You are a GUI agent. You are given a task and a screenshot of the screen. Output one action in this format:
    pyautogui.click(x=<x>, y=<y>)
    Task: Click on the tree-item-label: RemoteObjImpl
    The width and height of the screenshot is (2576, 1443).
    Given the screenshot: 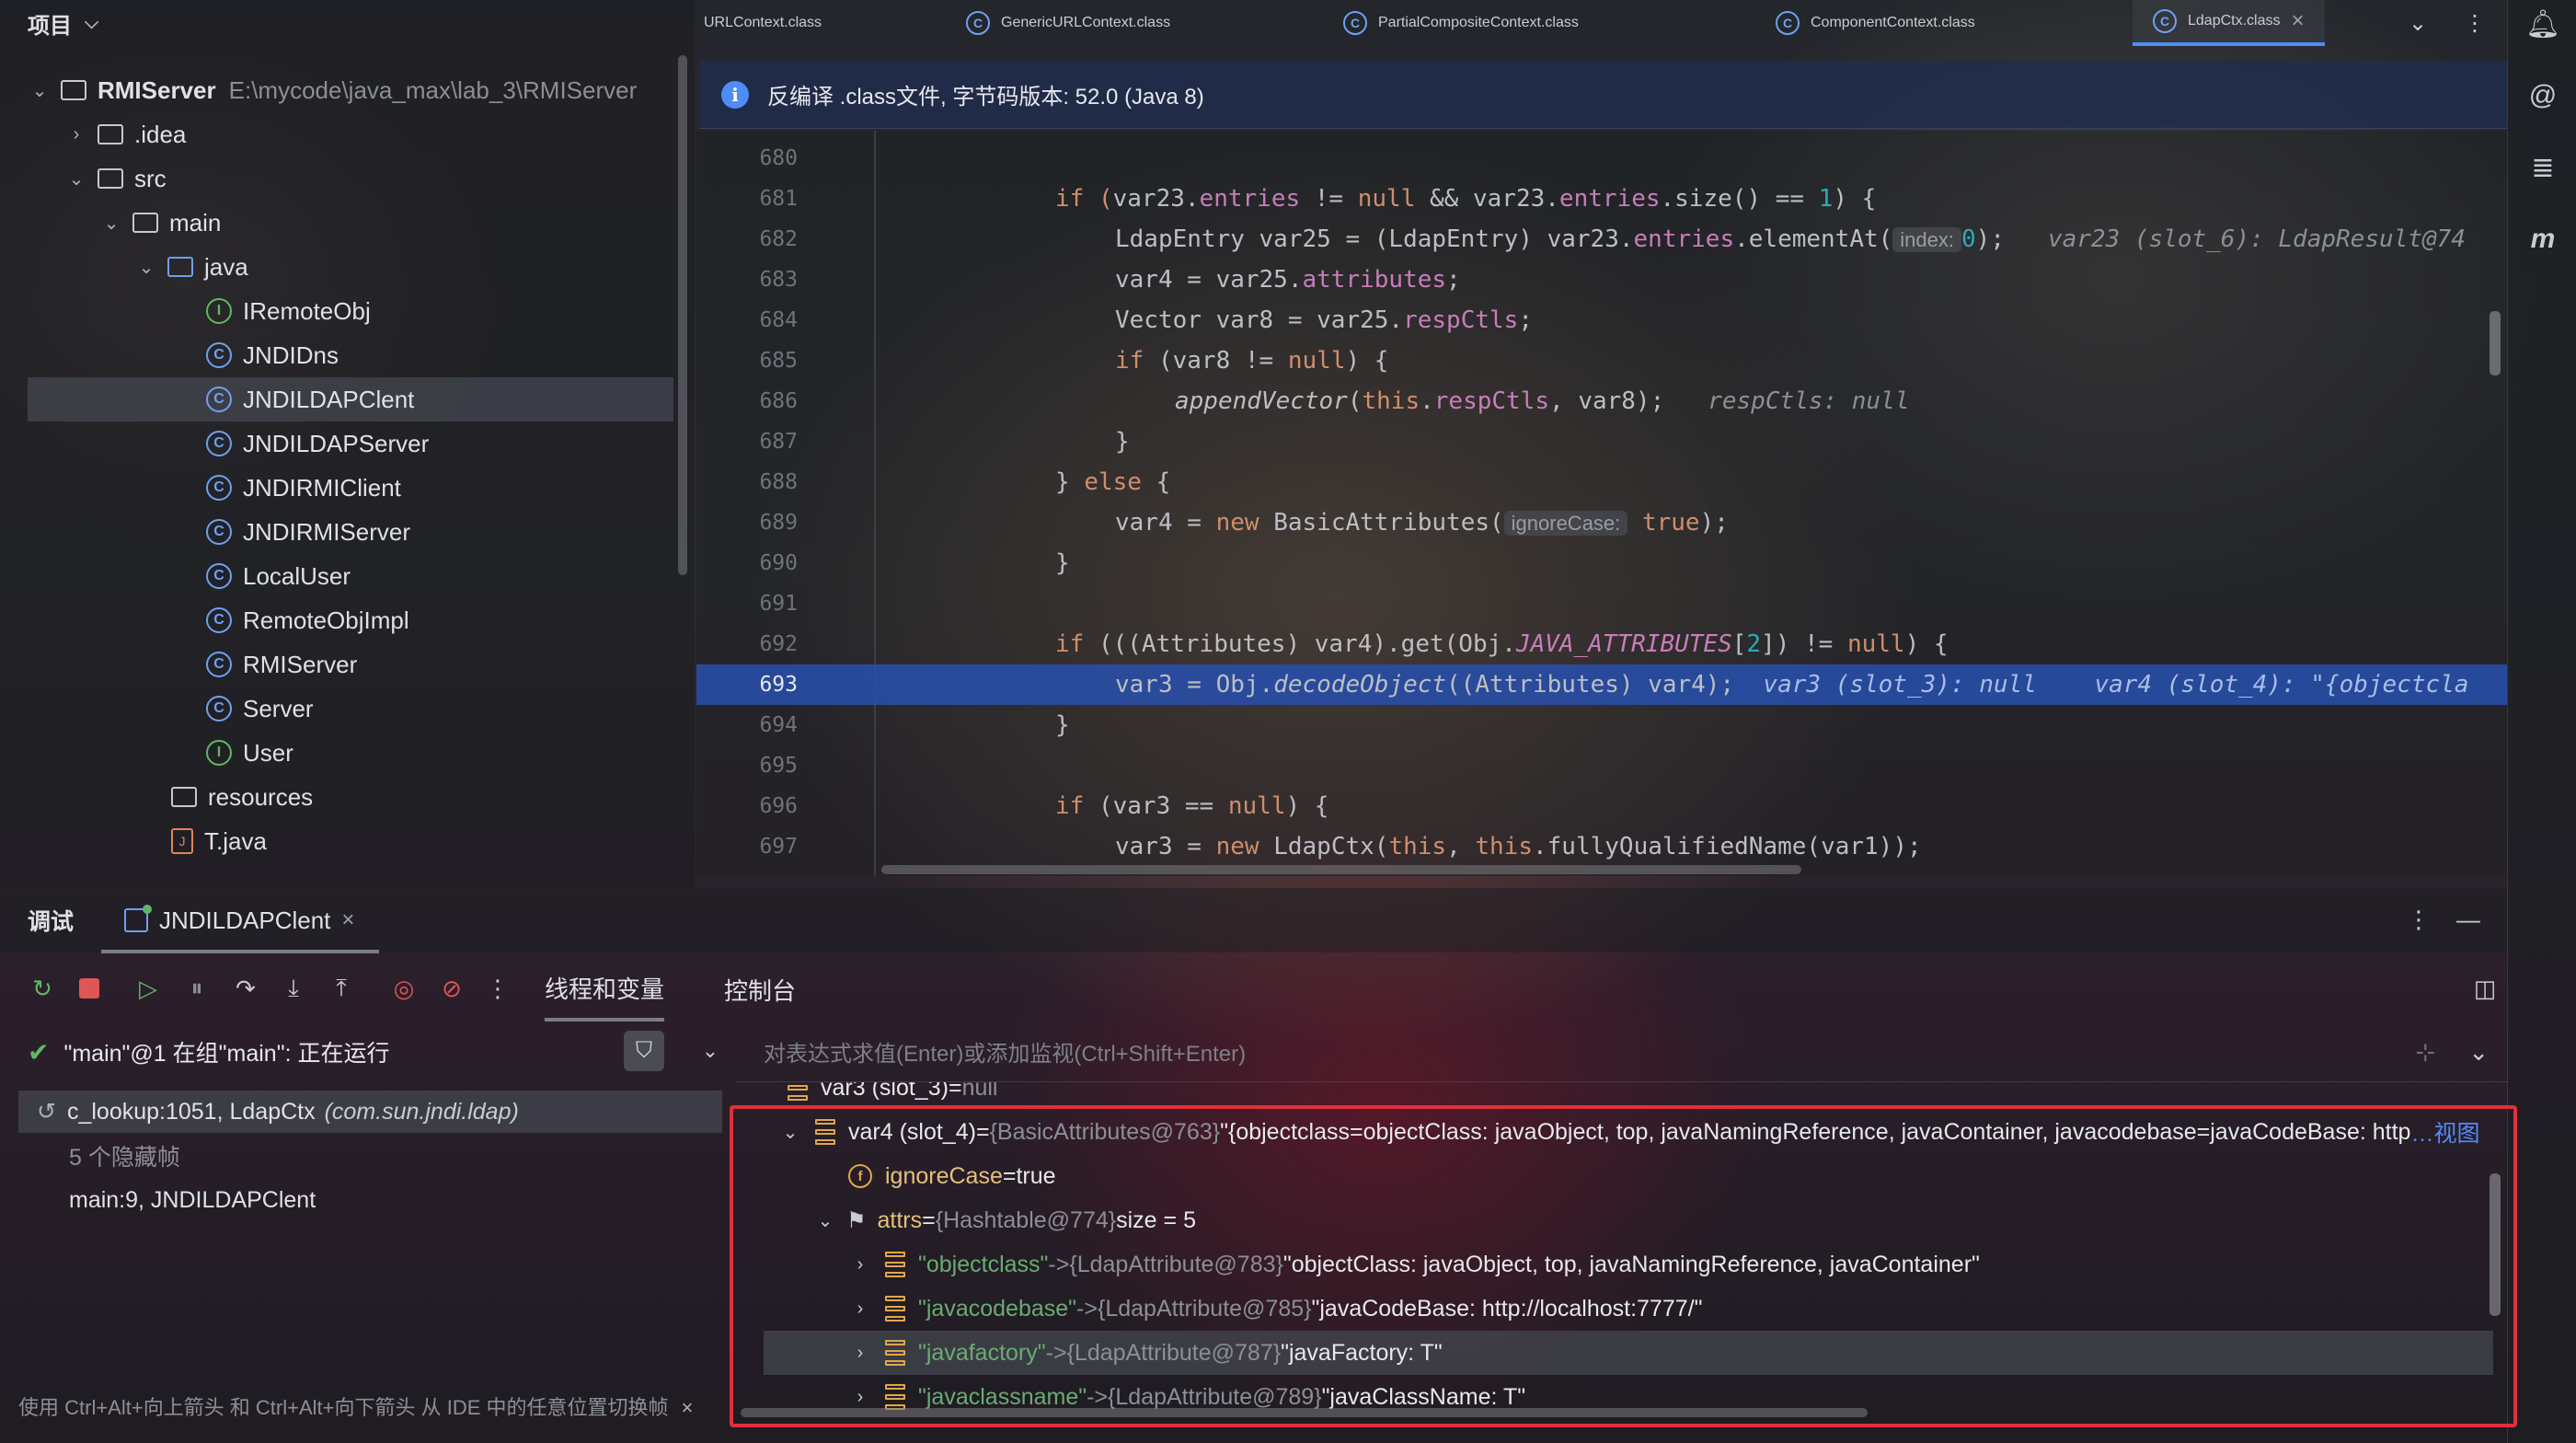 What is the action you would take?
    pyautogui.click(x=326, y=620)
    